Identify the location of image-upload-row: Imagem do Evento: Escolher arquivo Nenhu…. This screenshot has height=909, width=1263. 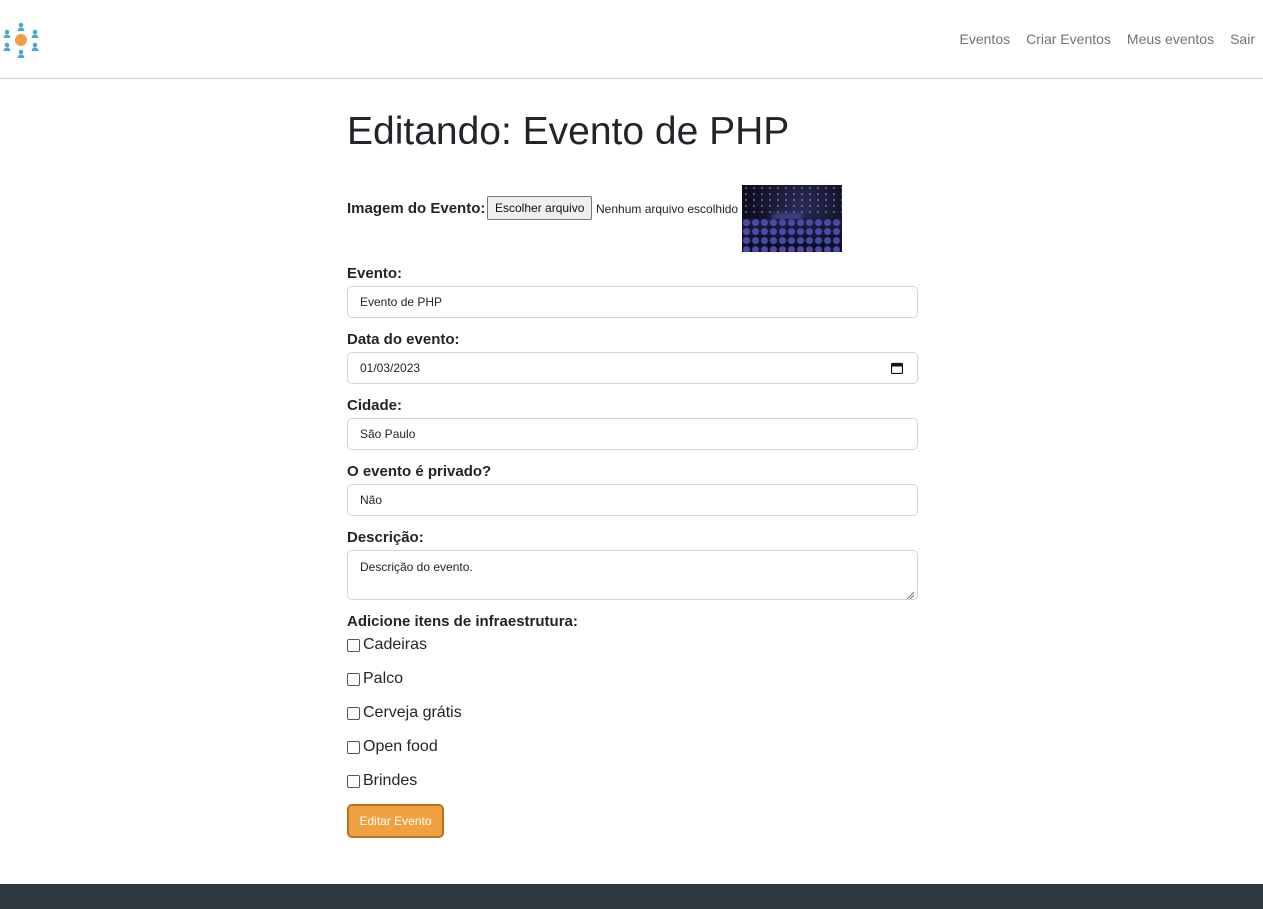
(632, 218).